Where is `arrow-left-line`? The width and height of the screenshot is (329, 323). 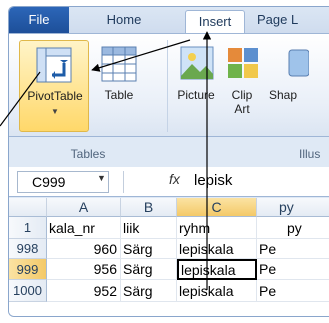
arrow-left-line is located at coordinates (20, 99).